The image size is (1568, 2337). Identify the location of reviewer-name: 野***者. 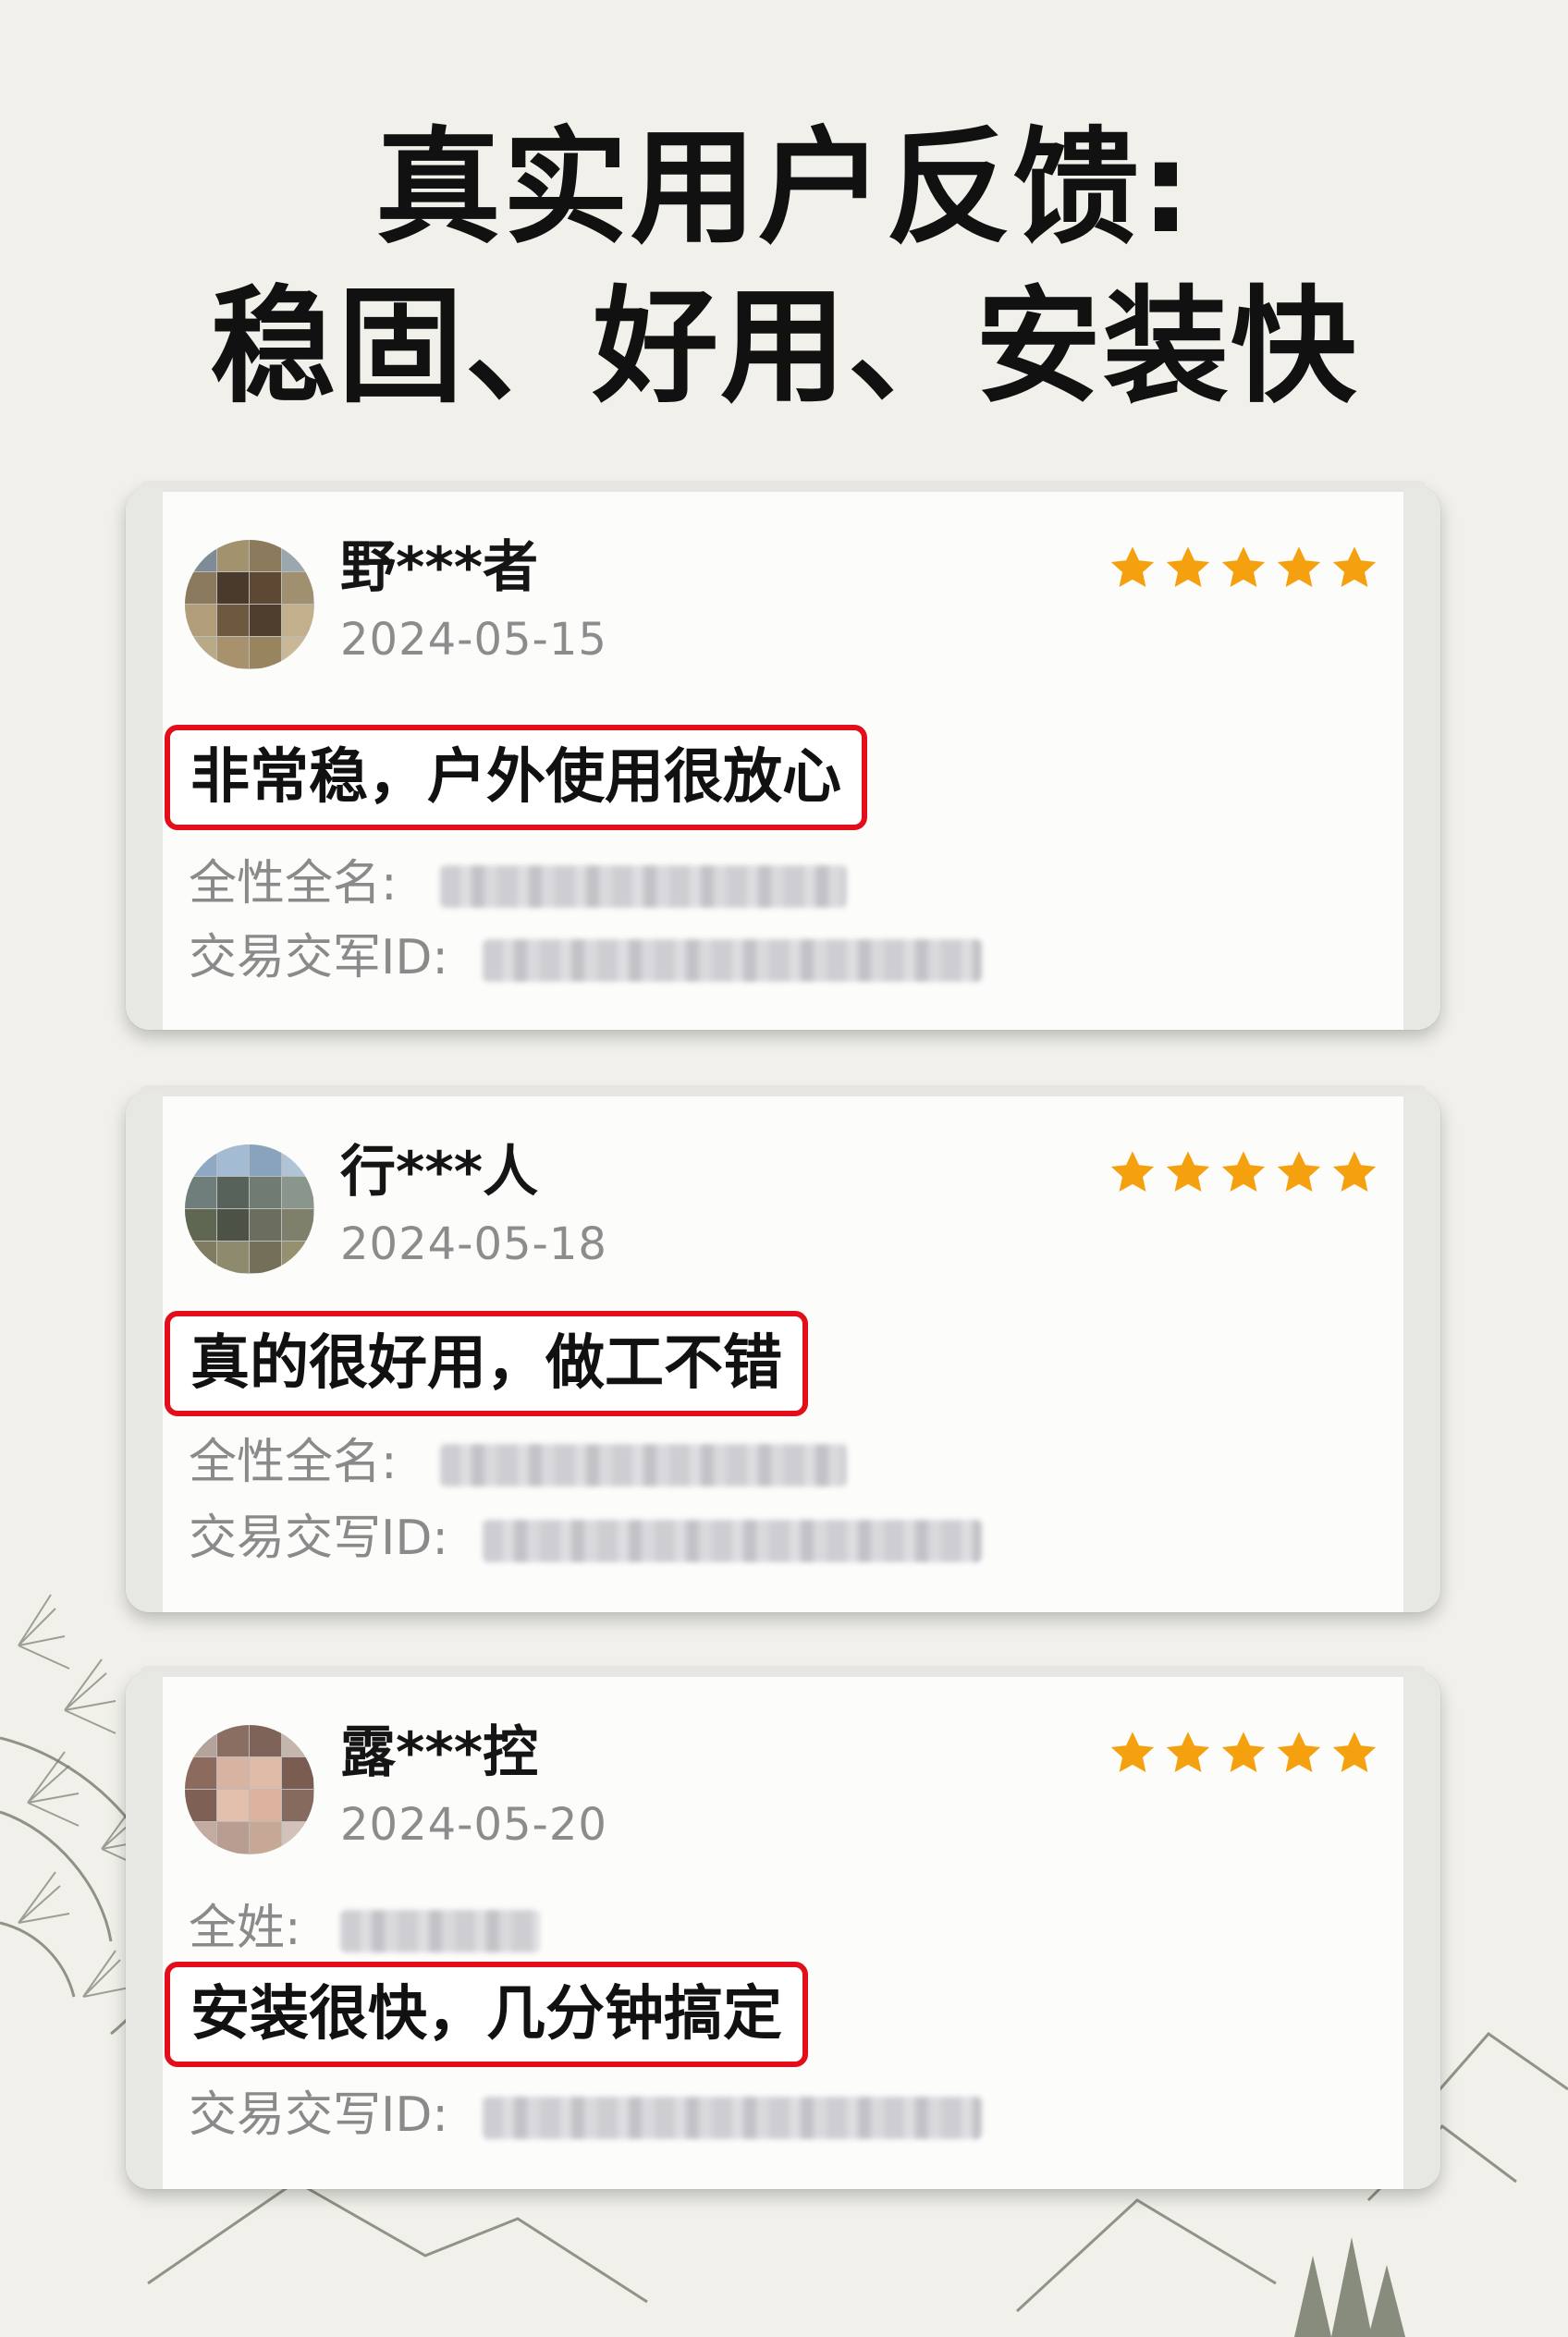
(440, 567).